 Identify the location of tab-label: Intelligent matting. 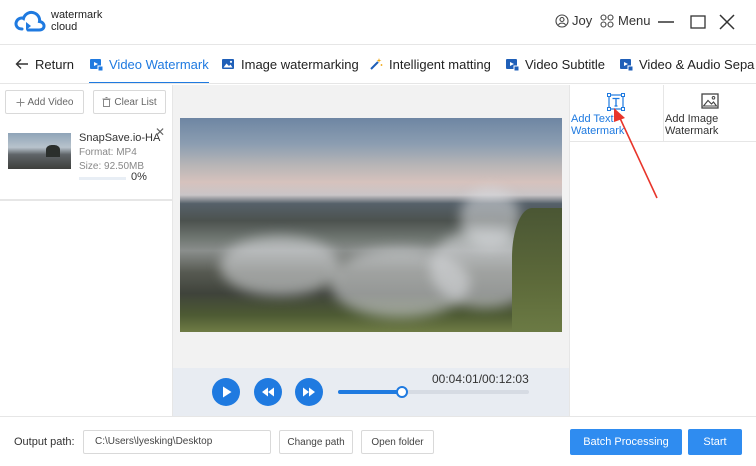
(440, 64).